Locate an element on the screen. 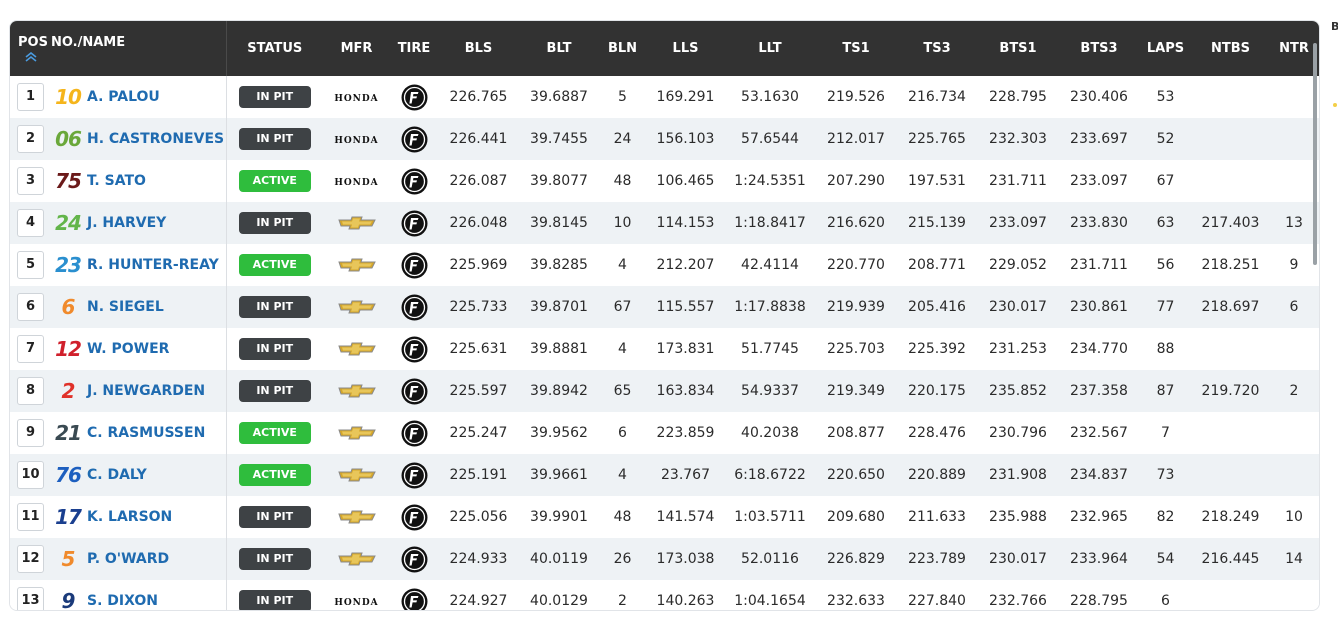  header-bls: BLS is located at coordinates (478, 48).